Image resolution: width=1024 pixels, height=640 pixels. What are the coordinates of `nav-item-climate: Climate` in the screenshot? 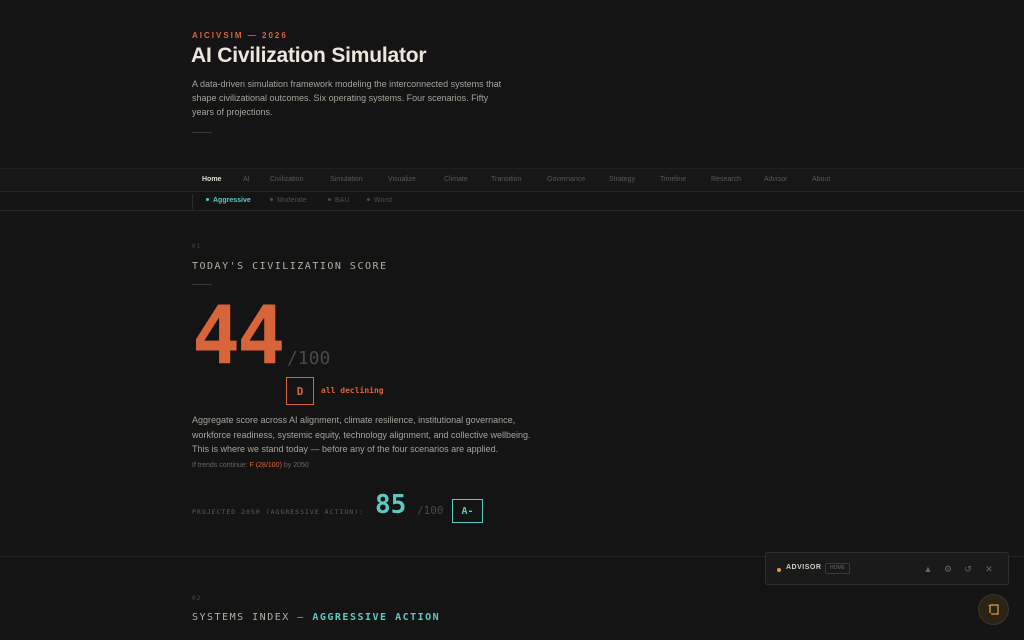 It's located at (456, 179).